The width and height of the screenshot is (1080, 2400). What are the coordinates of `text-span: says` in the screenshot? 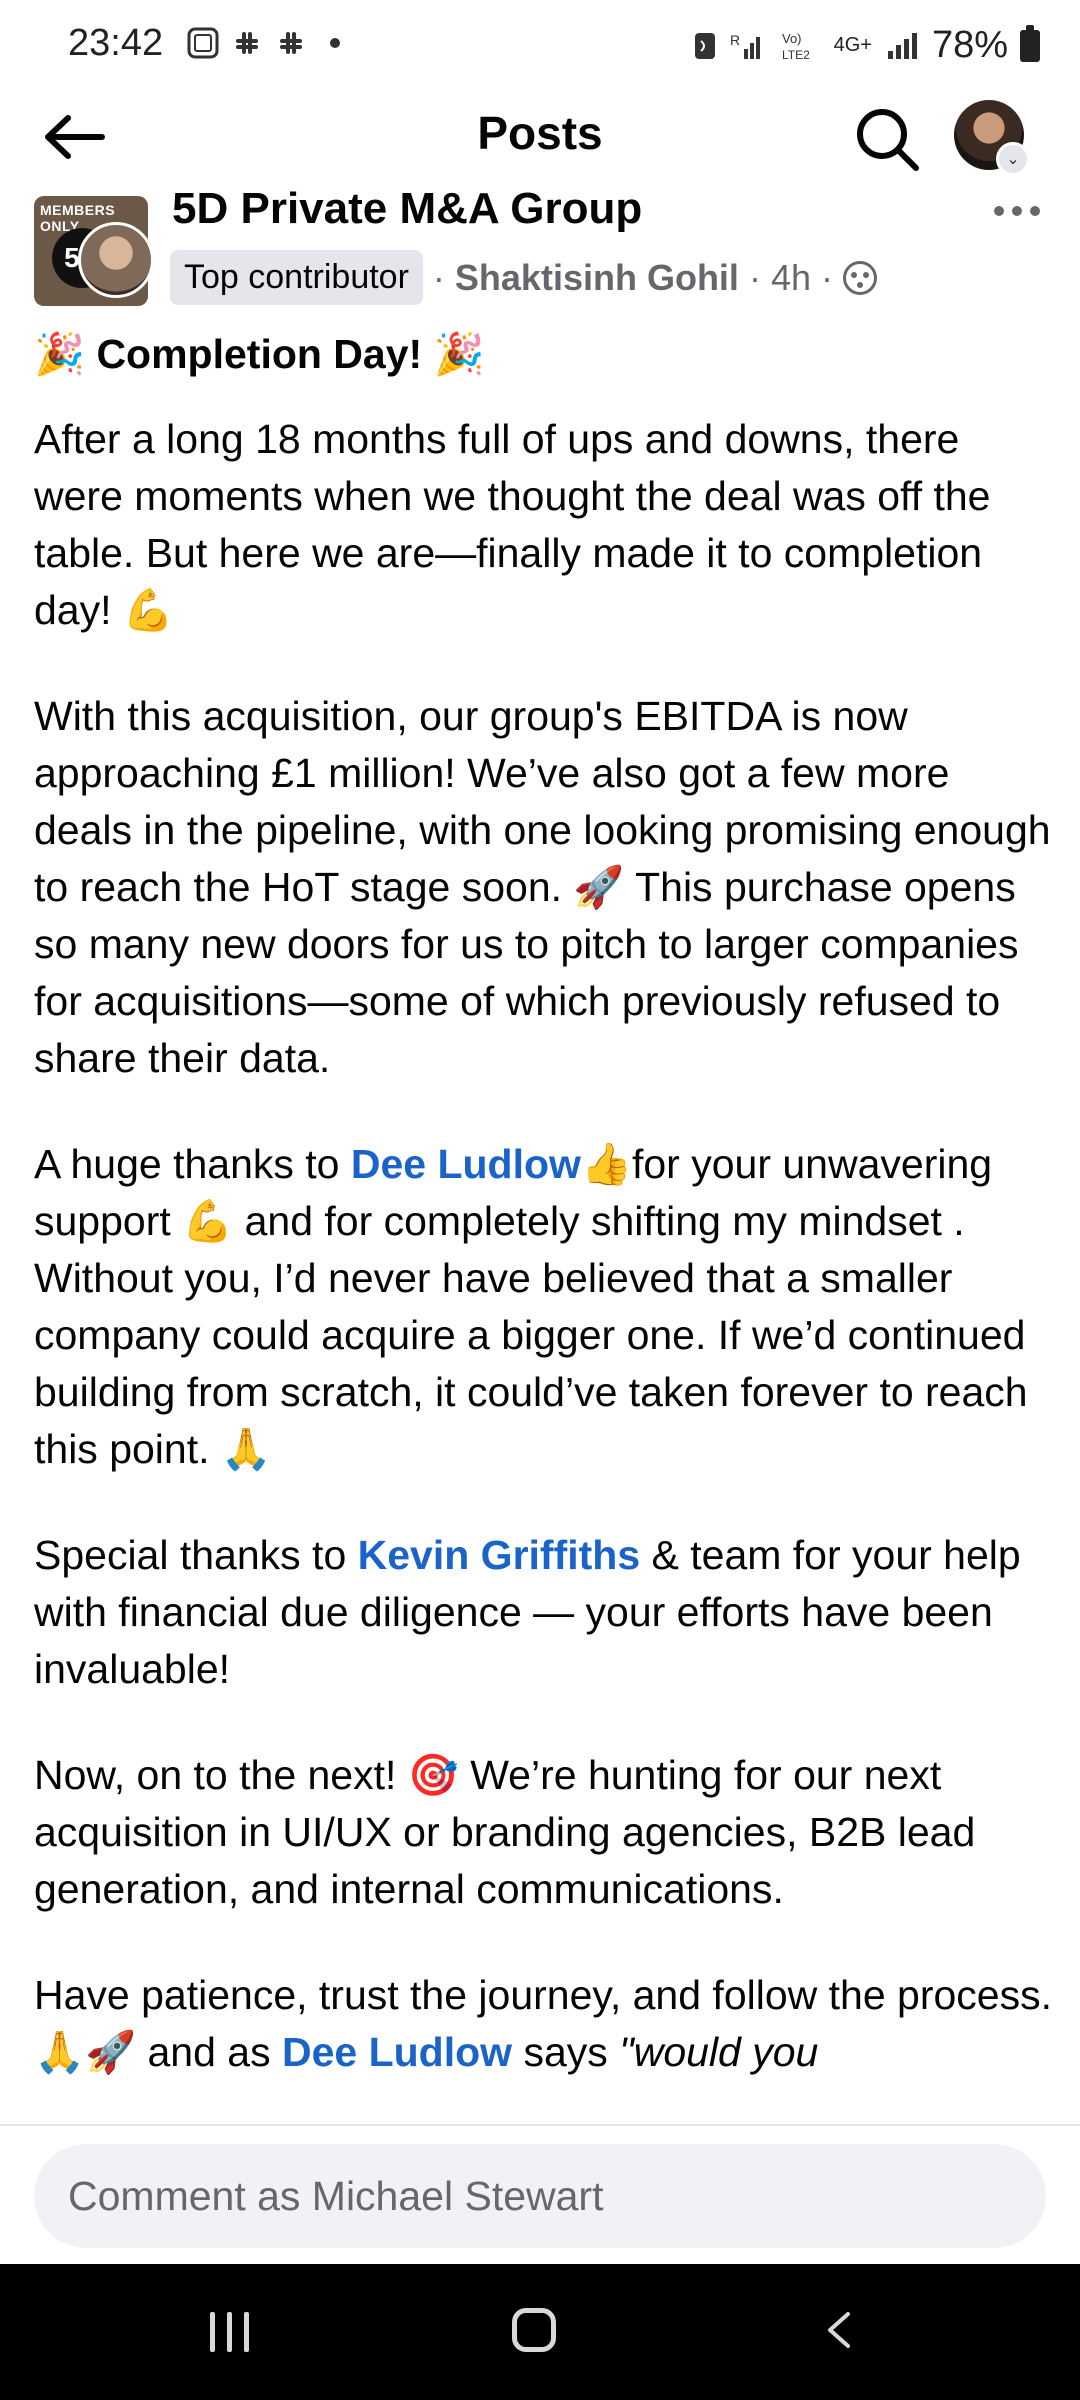 It's located at (566, 2052).